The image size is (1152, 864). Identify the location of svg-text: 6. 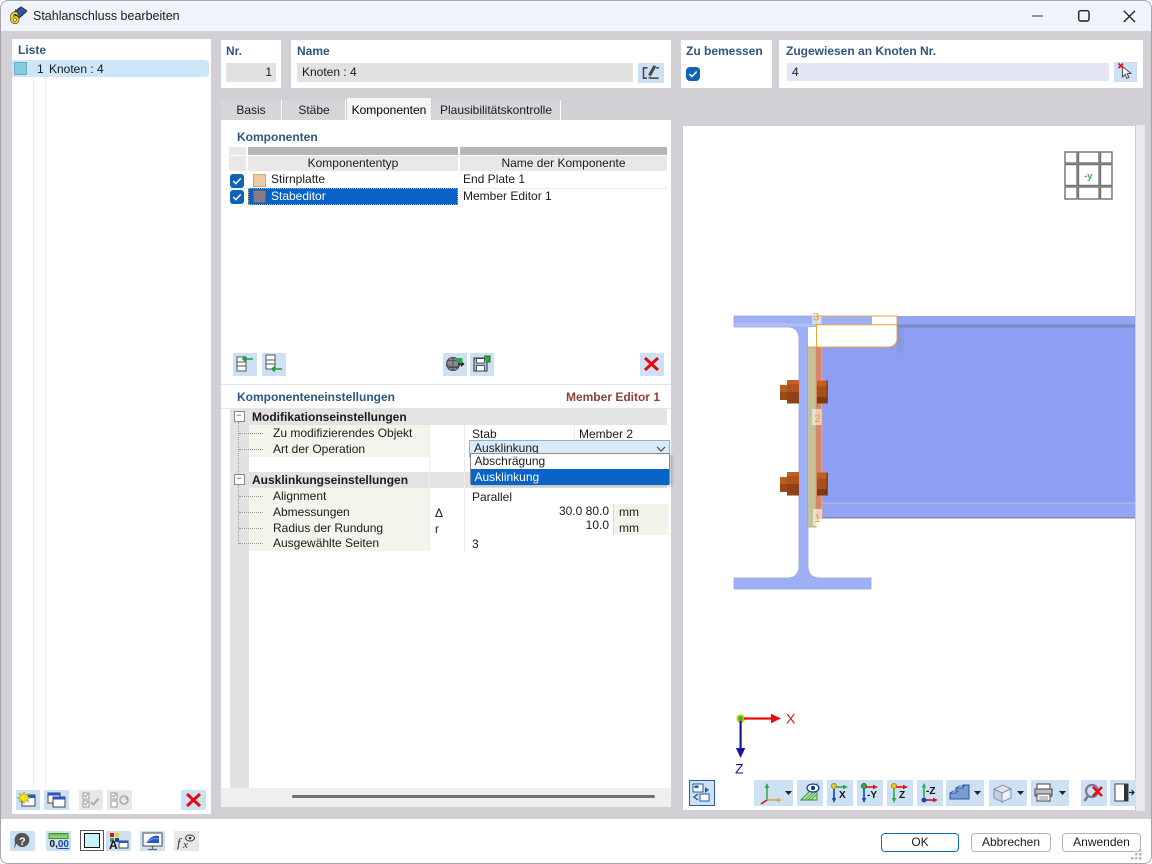
(14, 18).